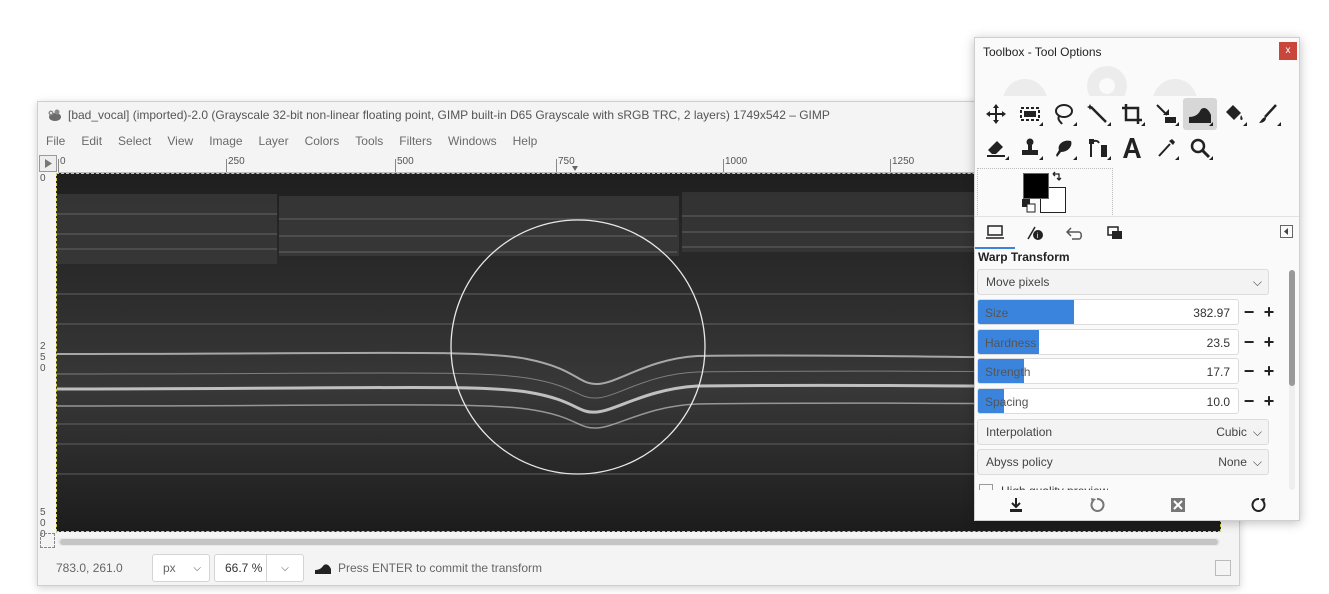  Describe the element at coordinates (1269, 401) in the screenshot. I see `spacing-increase-button: +` at that location.